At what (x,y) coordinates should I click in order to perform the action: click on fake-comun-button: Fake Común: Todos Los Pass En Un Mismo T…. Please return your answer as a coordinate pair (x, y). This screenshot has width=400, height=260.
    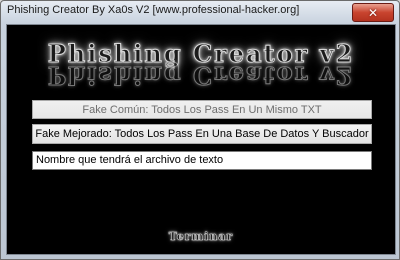
    Looking at the image, I should click on (202, 109).